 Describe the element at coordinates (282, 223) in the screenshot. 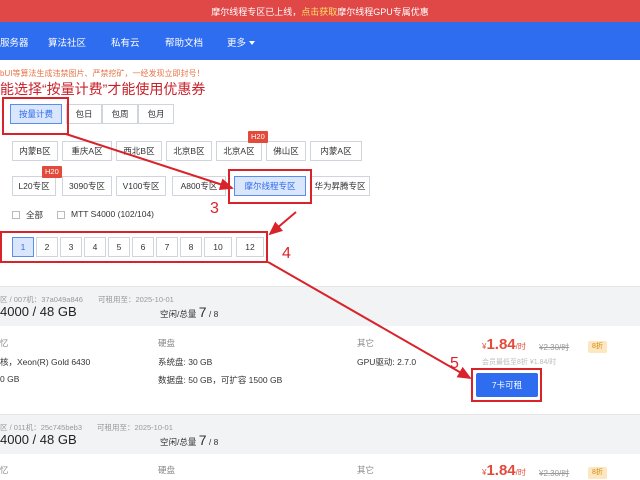

I see `arrow-to-pagination` at that location.